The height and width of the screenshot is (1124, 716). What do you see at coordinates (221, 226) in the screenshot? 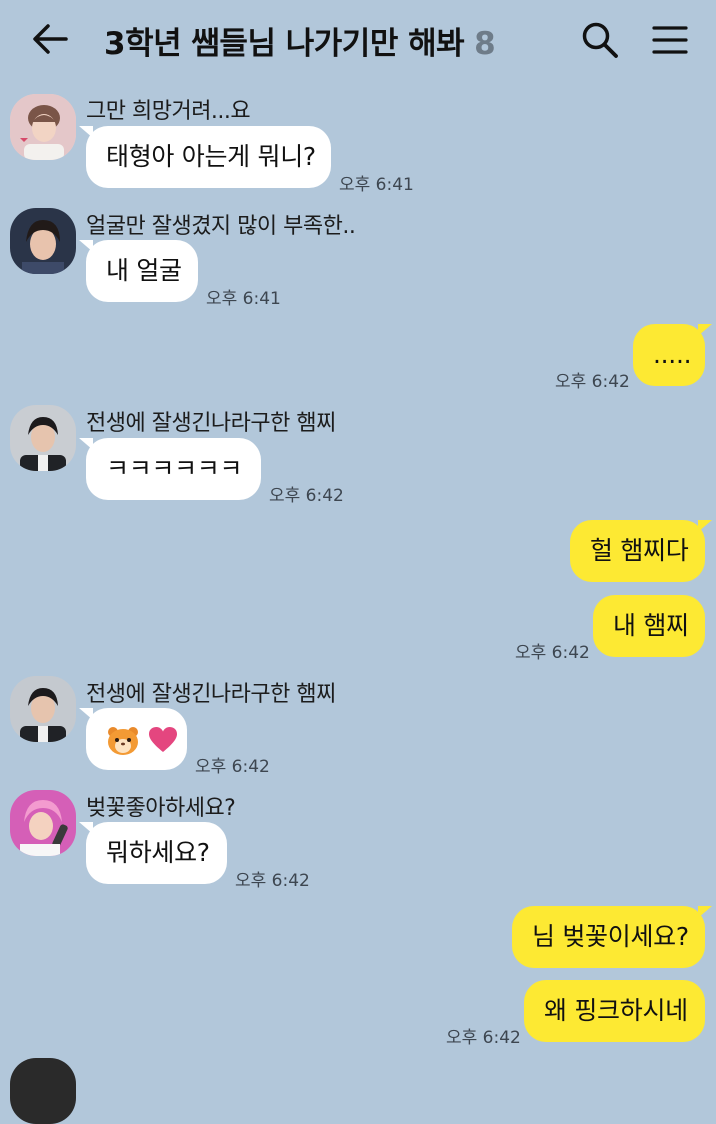
I see `sender-name: 얼굴만 잘생겼지 많이 부족한..` at bounding box center [221, 226].